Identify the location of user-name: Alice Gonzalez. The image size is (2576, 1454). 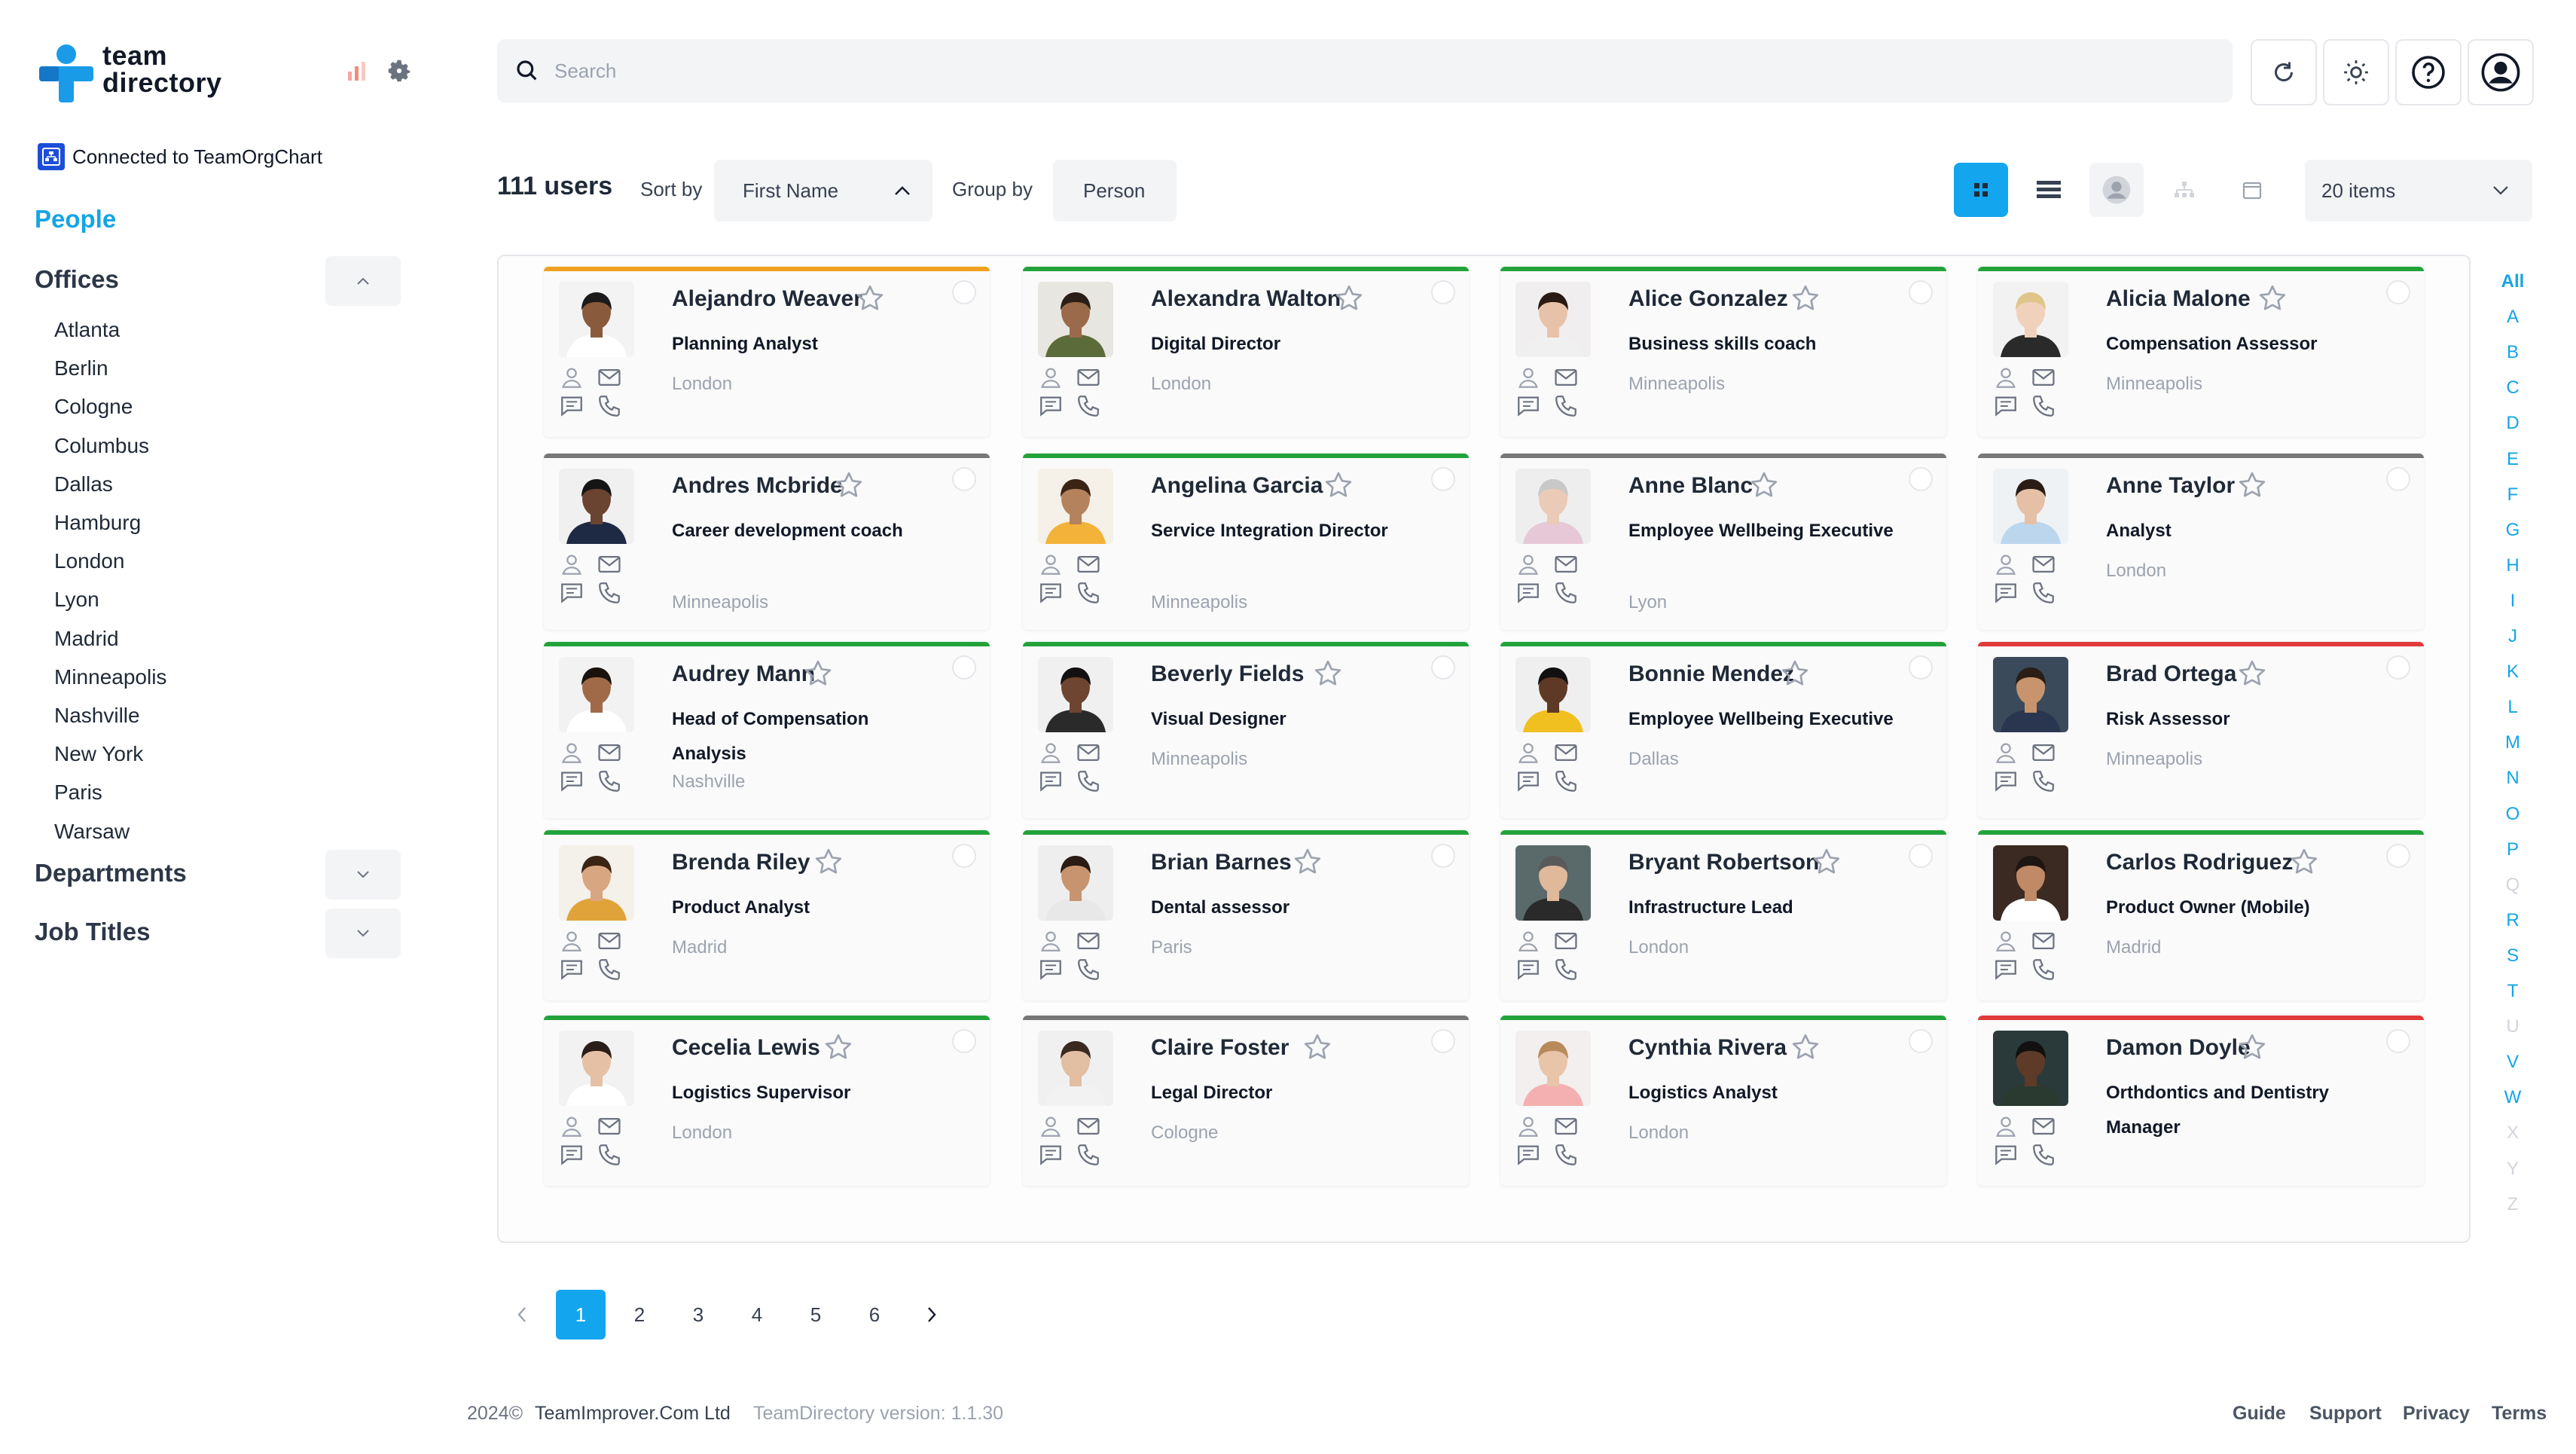
(1708, 299).